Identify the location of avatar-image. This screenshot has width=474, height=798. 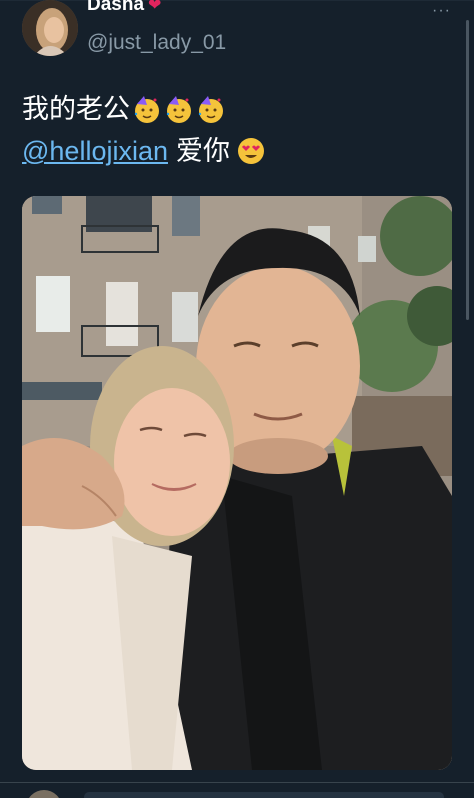
(50, 28).